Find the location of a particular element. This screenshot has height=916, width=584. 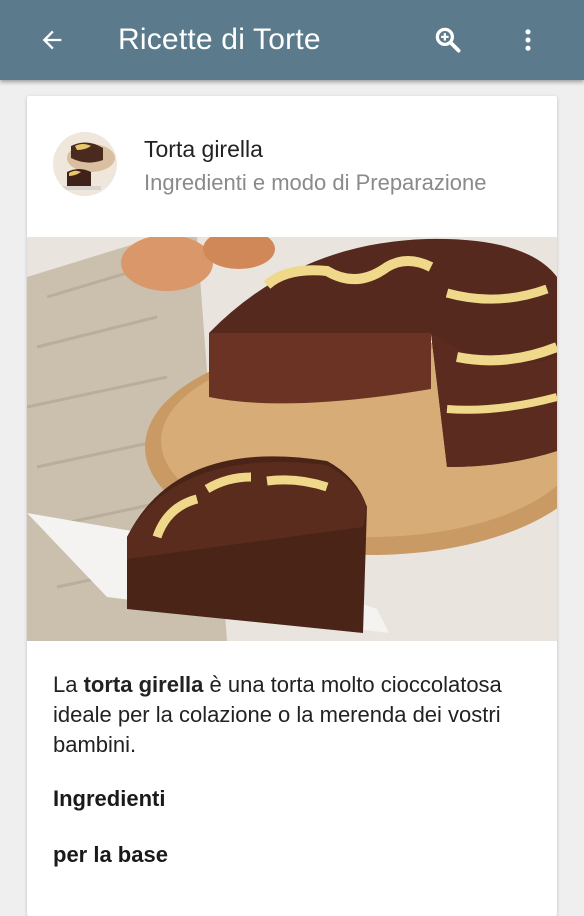

back-button is located at coordinates (52, 40).